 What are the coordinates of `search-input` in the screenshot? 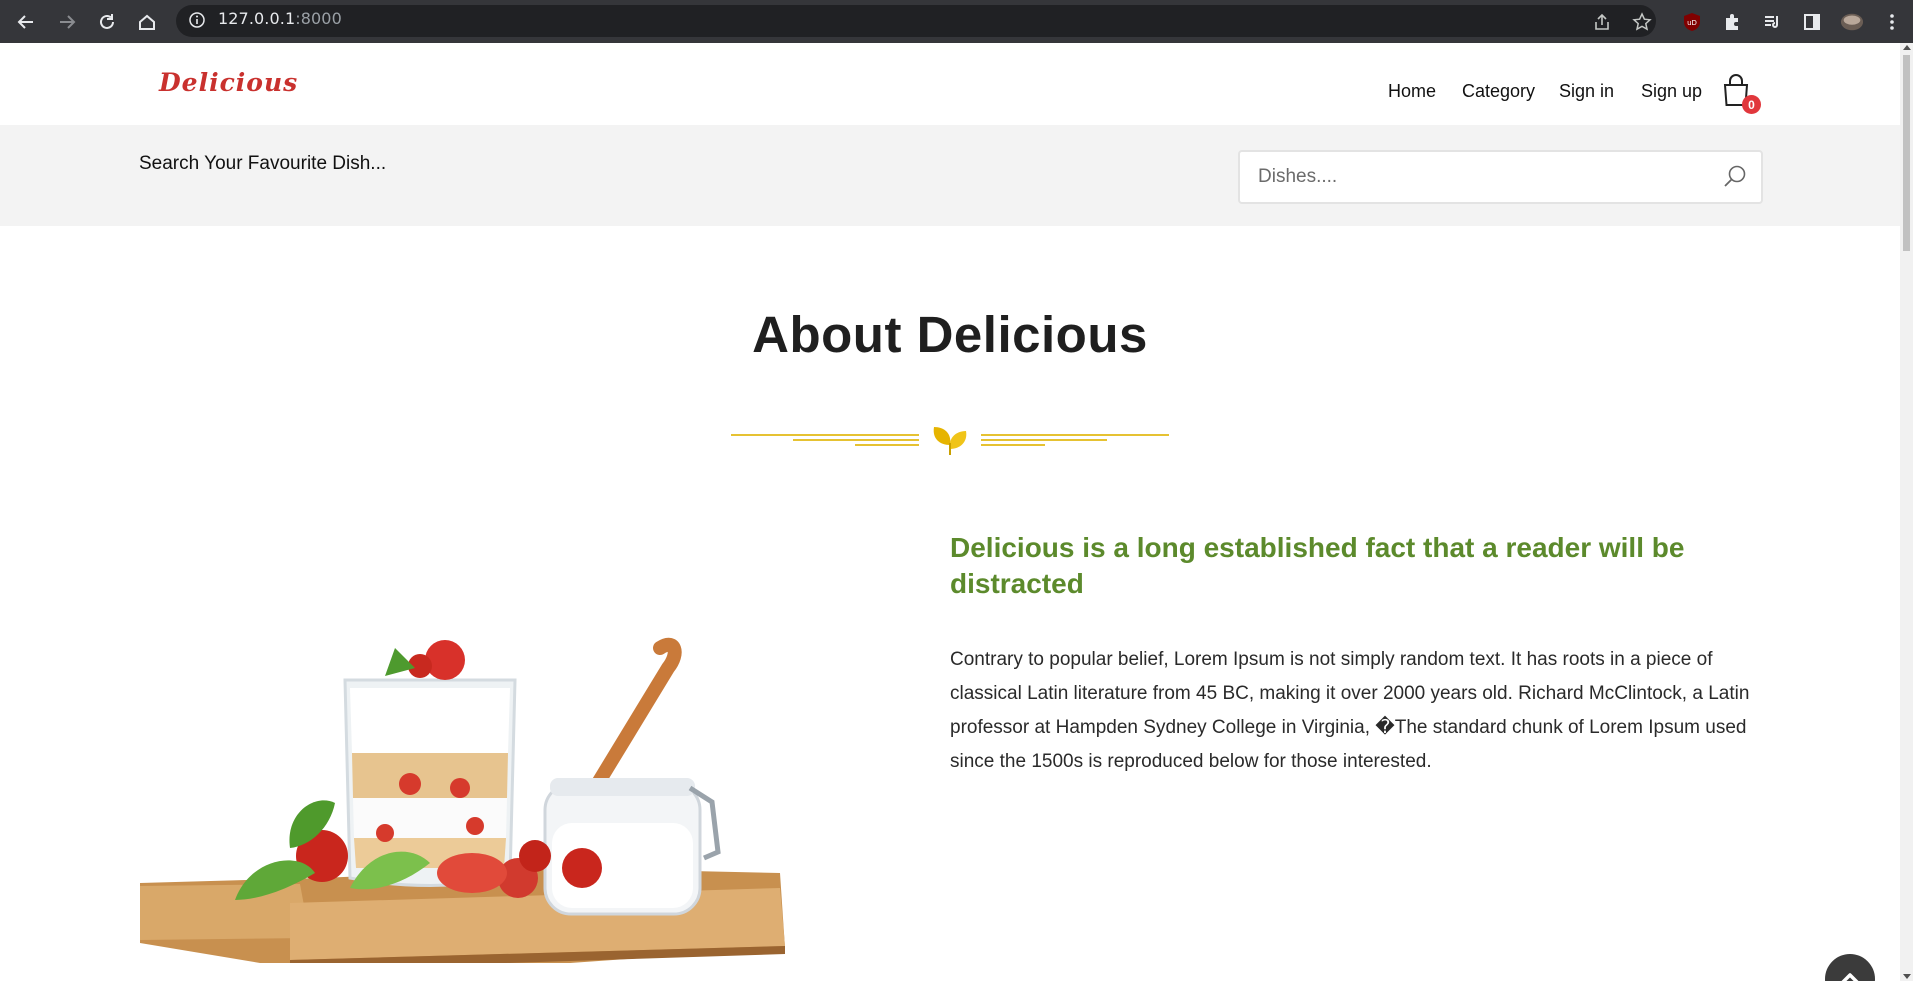 It's located at (1478, 177).